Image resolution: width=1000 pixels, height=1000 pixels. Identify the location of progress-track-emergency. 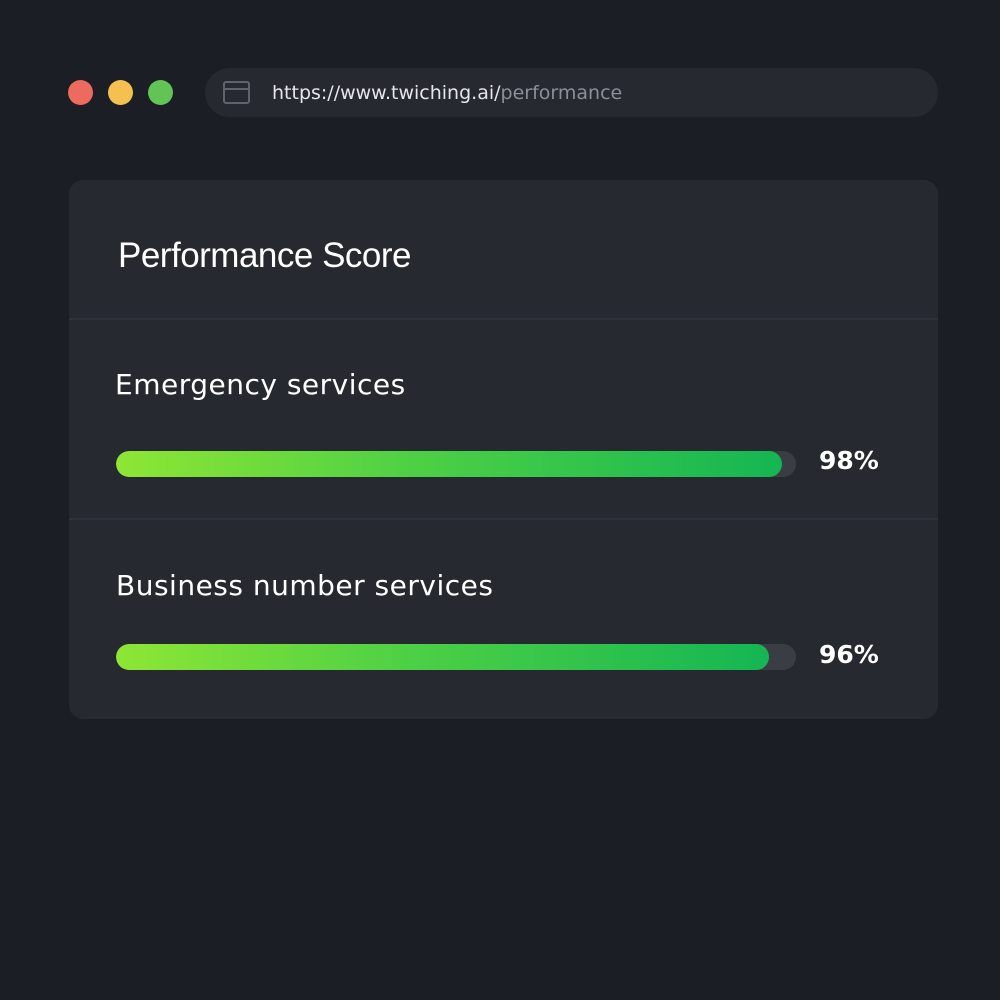
(456, 464).